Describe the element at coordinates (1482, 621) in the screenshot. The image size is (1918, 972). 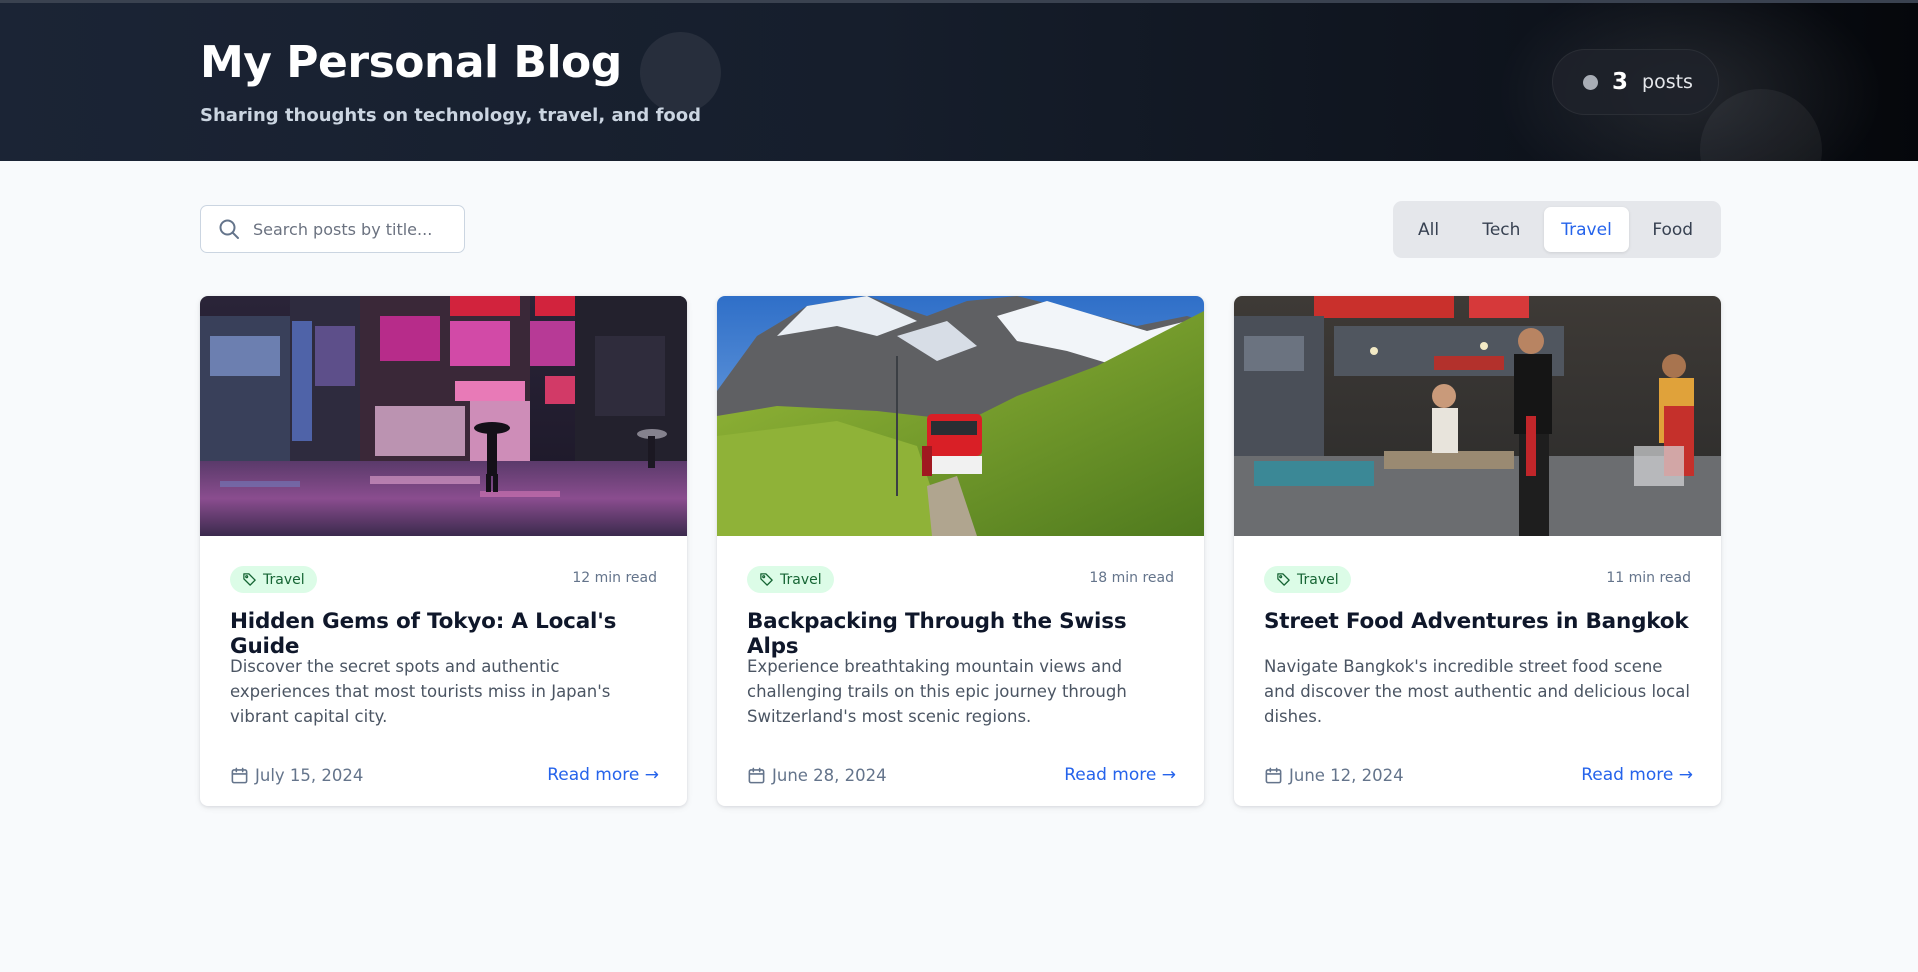
I see `post-title: Street Food Adventures in Bangkok` at that location.